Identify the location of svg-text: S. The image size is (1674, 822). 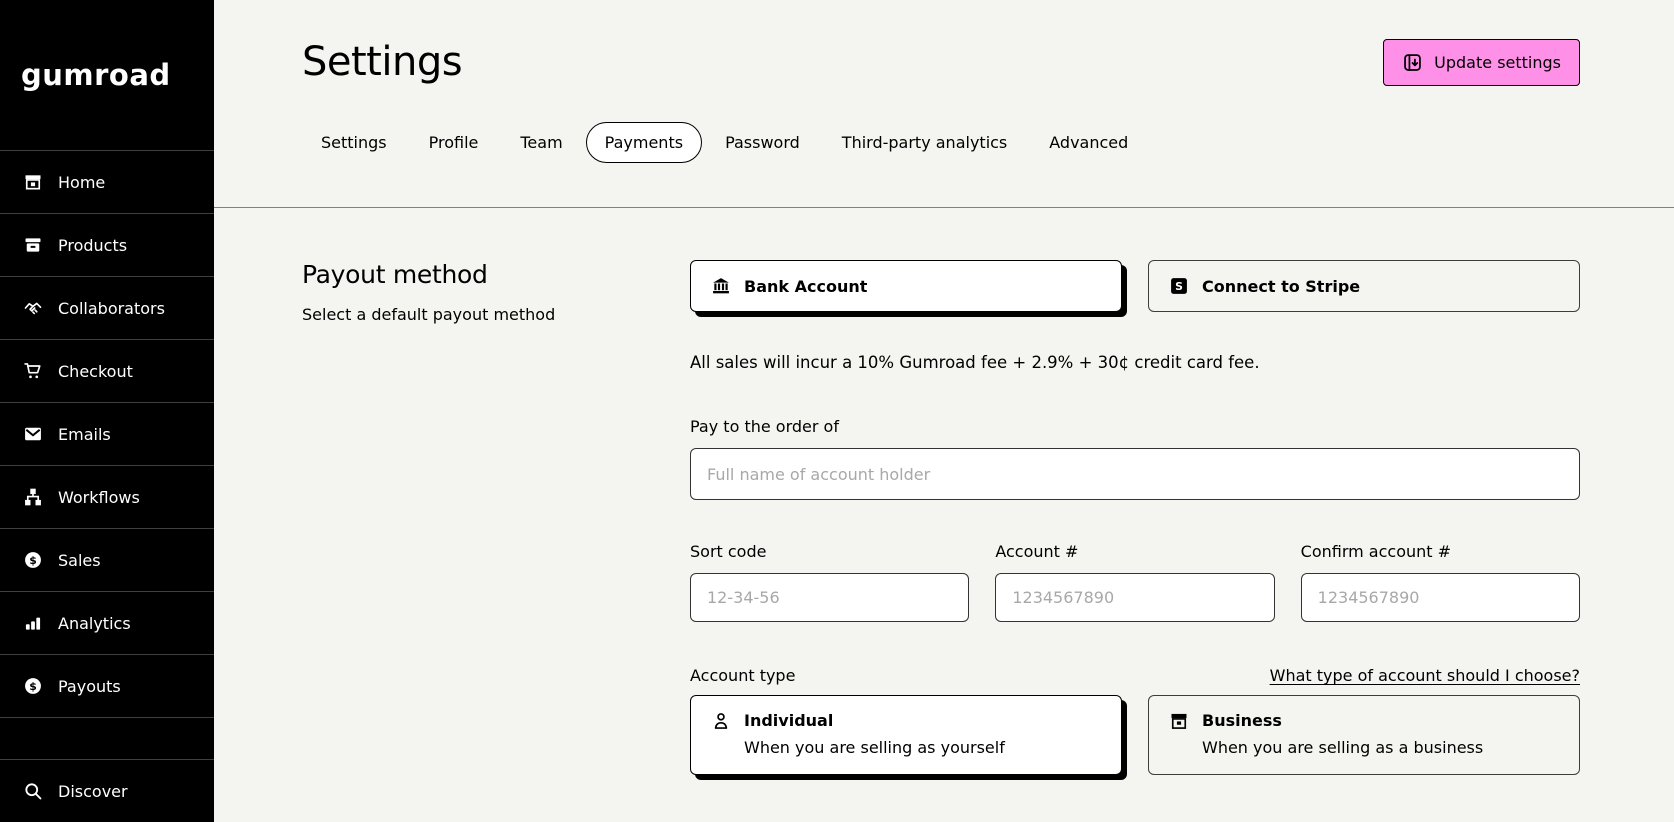
(1179, 286).